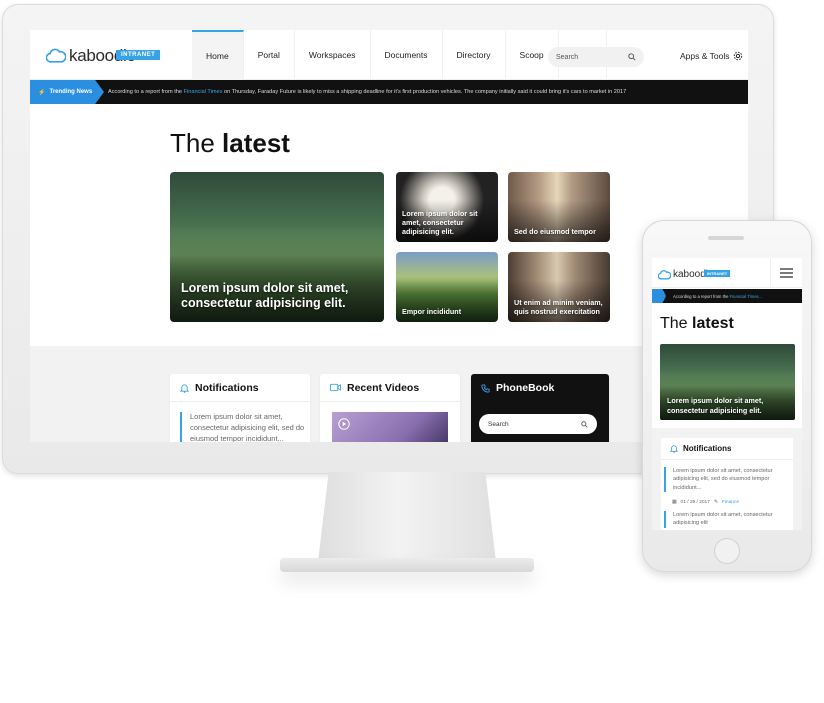 This screenshot has width=824, height=703. I want to click on mobile-title-regular: The, so click(676, 323).